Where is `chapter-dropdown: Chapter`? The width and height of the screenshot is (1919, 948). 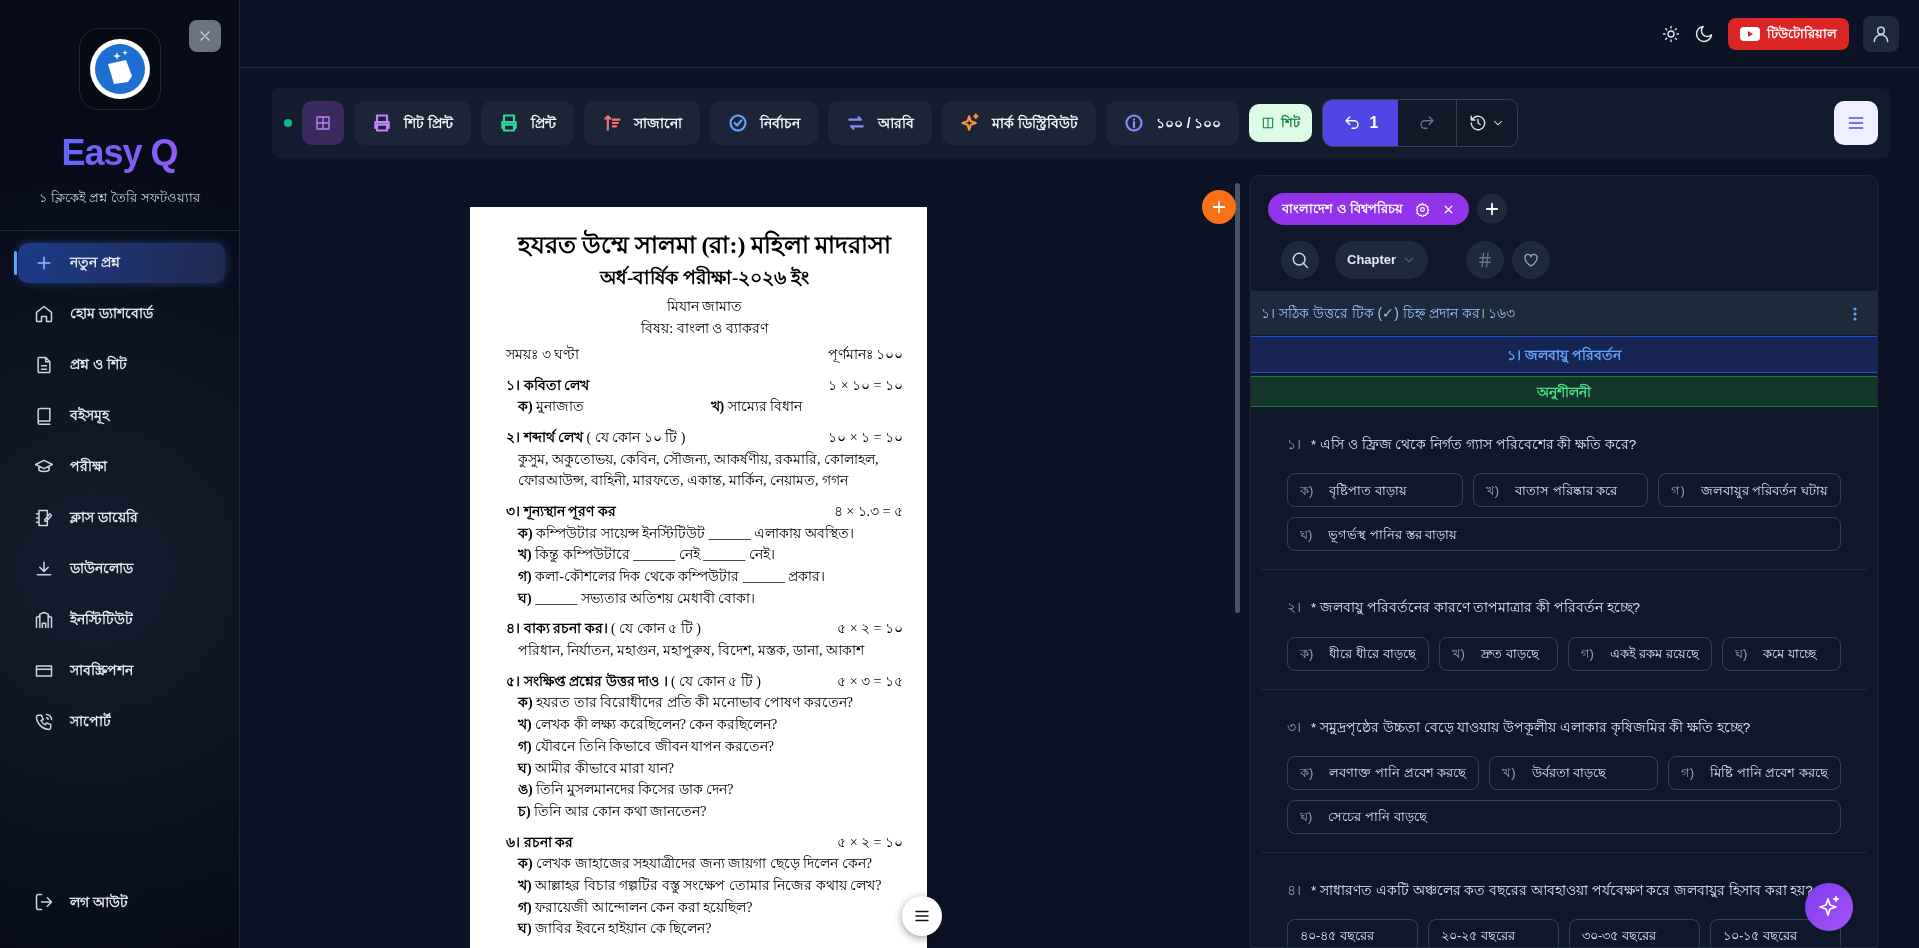
chapter-dropdown: Chapter is located at coordinates (1382, 260).